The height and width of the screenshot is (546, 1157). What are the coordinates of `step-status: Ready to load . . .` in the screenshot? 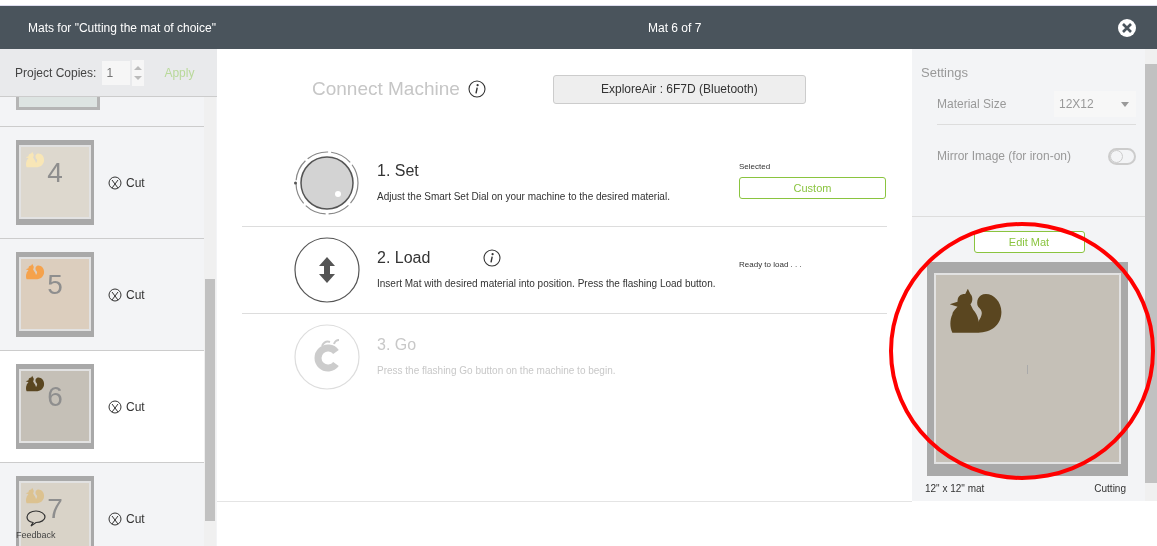 It's located at (771, 264).